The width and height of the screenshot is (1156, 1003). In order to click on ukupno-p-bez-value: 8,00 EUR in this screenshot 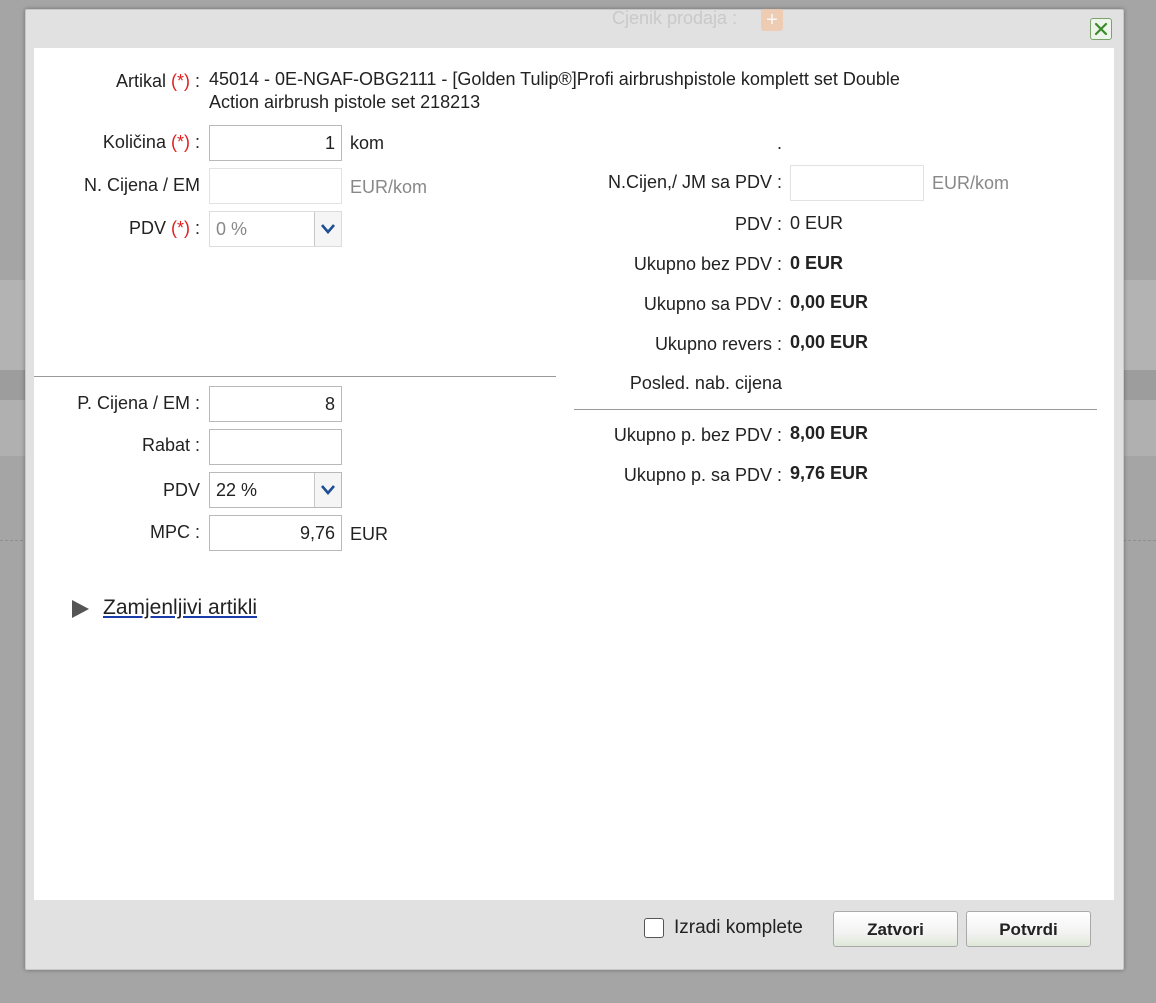, I will do `click(829, 433)`.